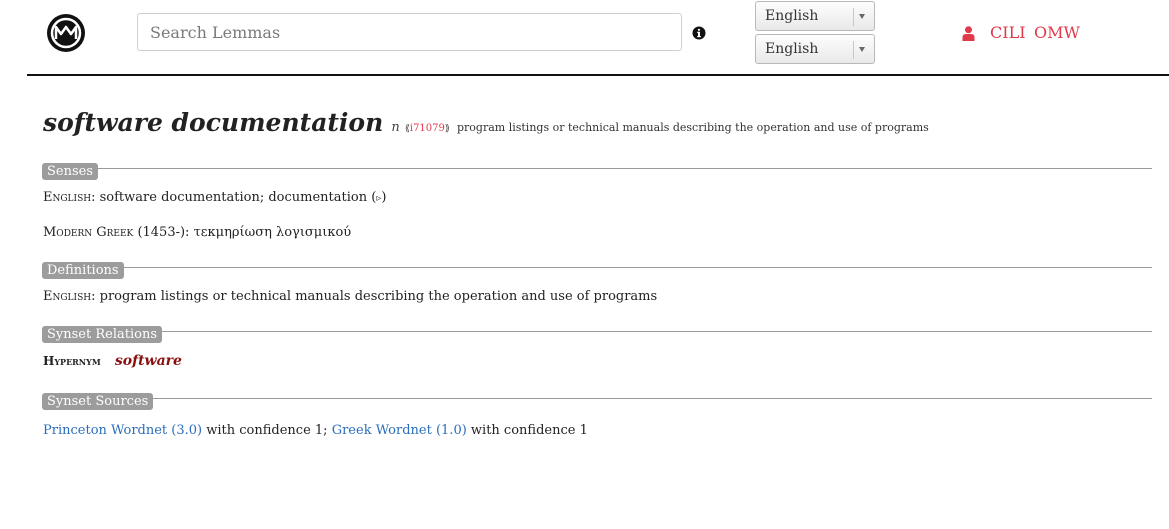 This screenshot has height=529, width=1169. Describe the element at coordinates (233, 197) in the screenshot. I see `sense-lemmas: software documentation; documentation` at that location.